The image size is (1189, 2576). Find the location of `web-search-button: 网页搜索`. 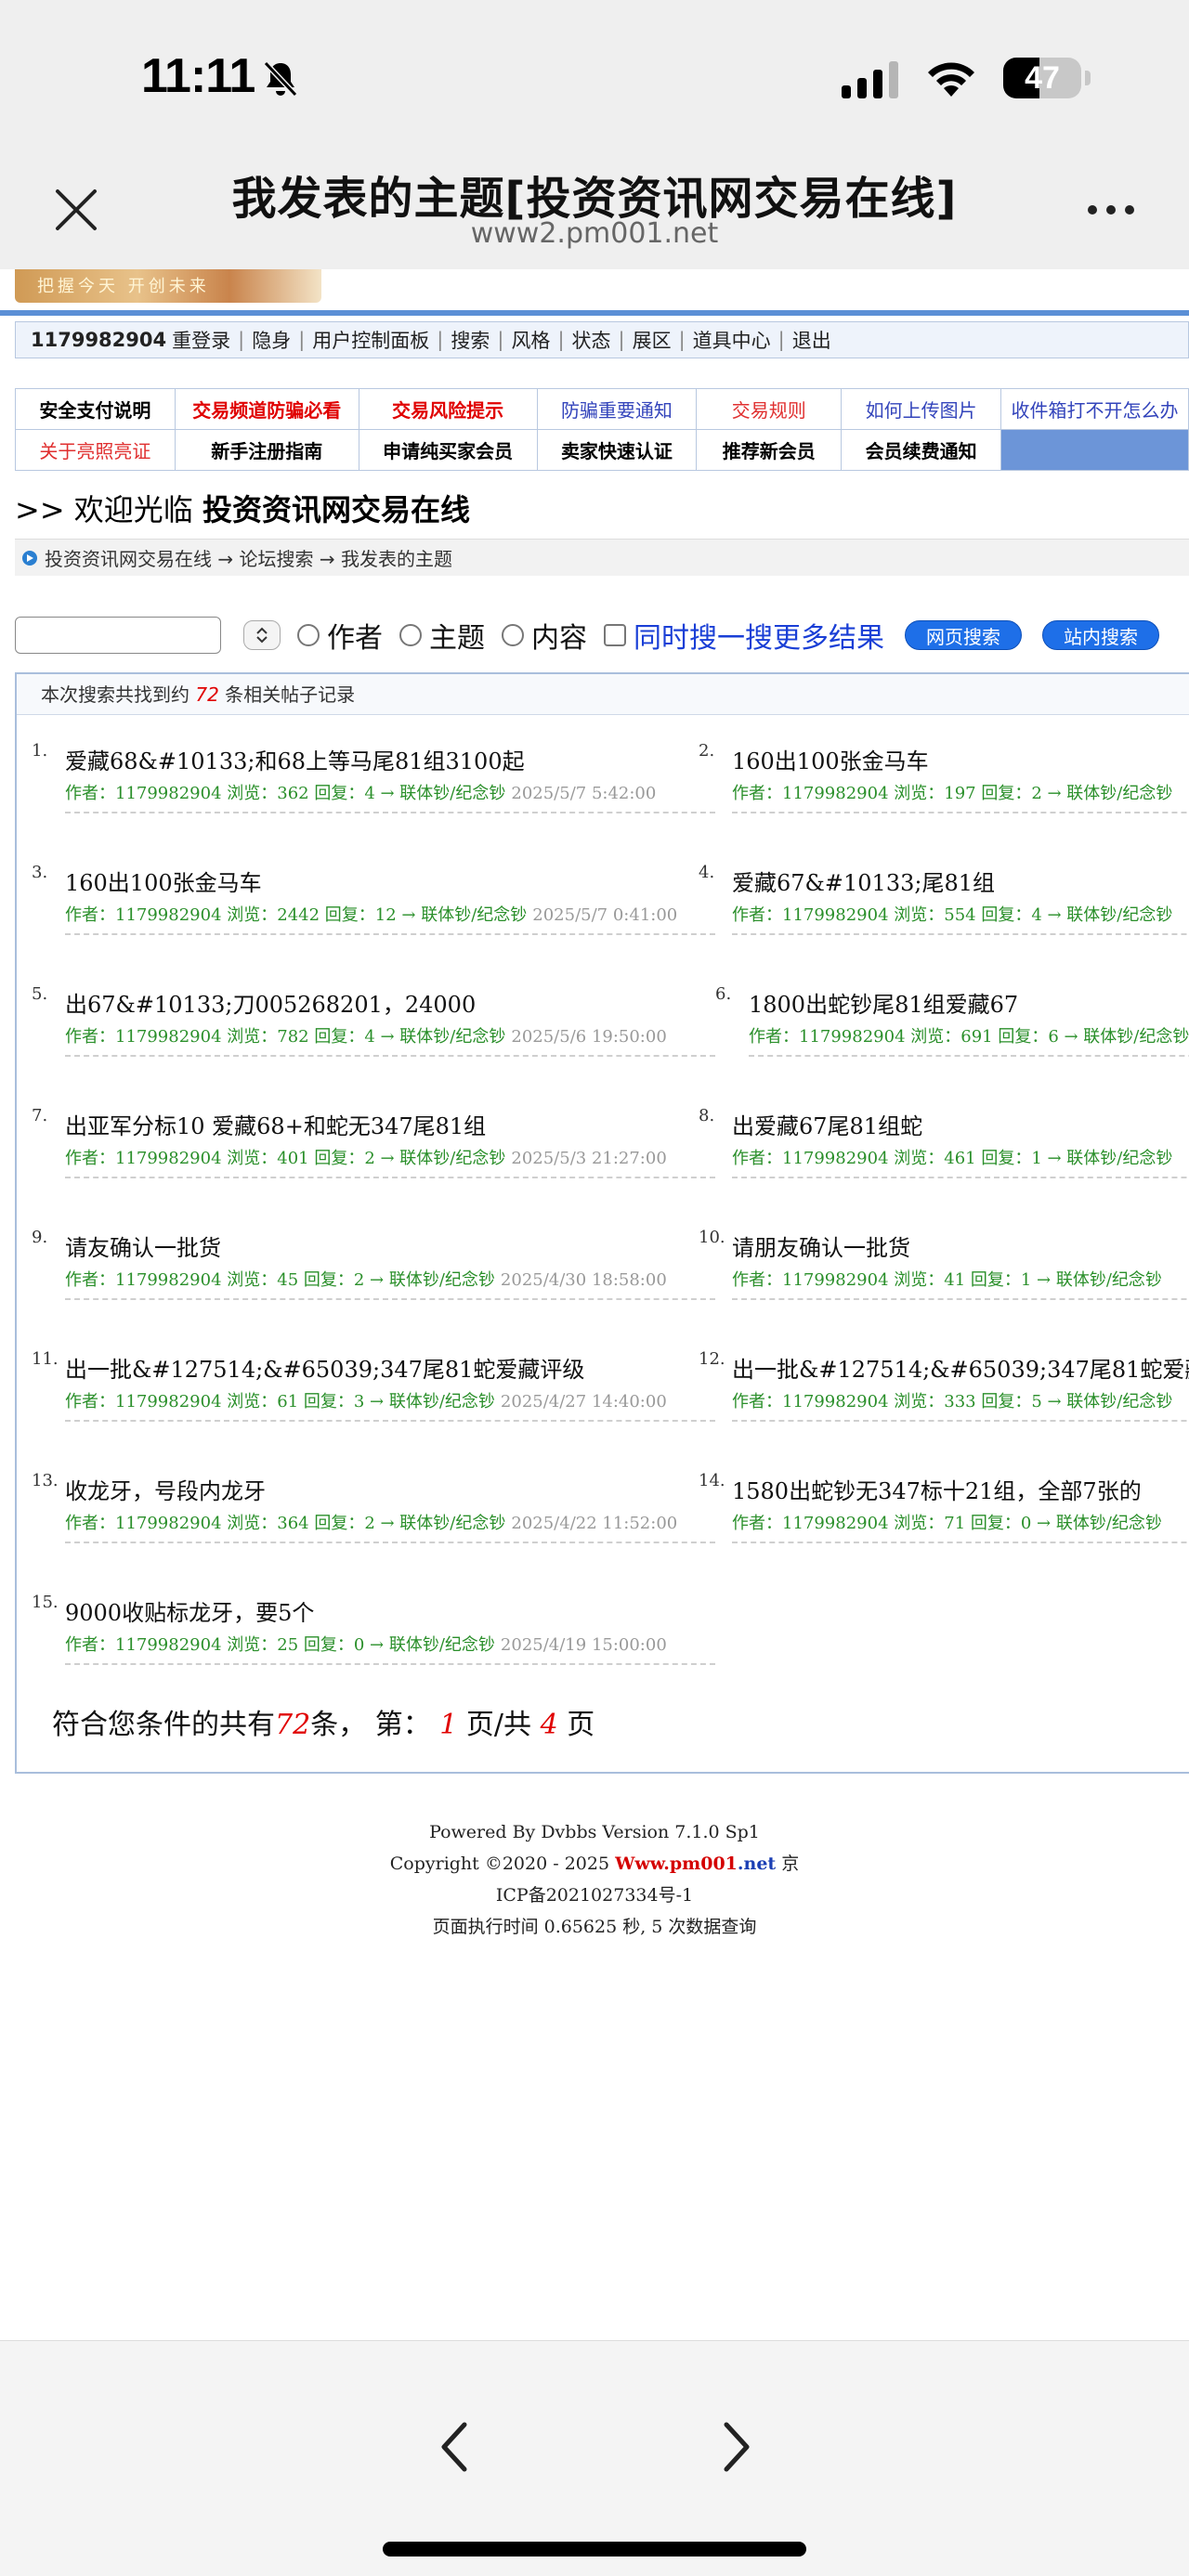

web-search-button: 网页搜索 is located at coordinates (964, 635).